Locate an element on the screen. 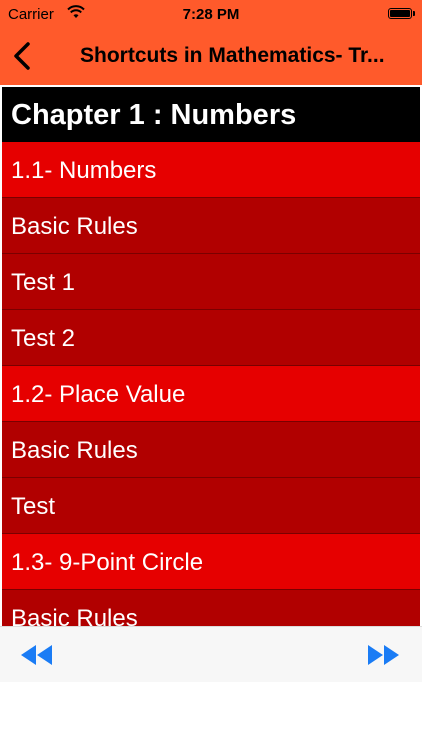 The width and height of the screenshot is (422, 750). list-item: 1.1- Numbers is located at coordinates (211, 170).